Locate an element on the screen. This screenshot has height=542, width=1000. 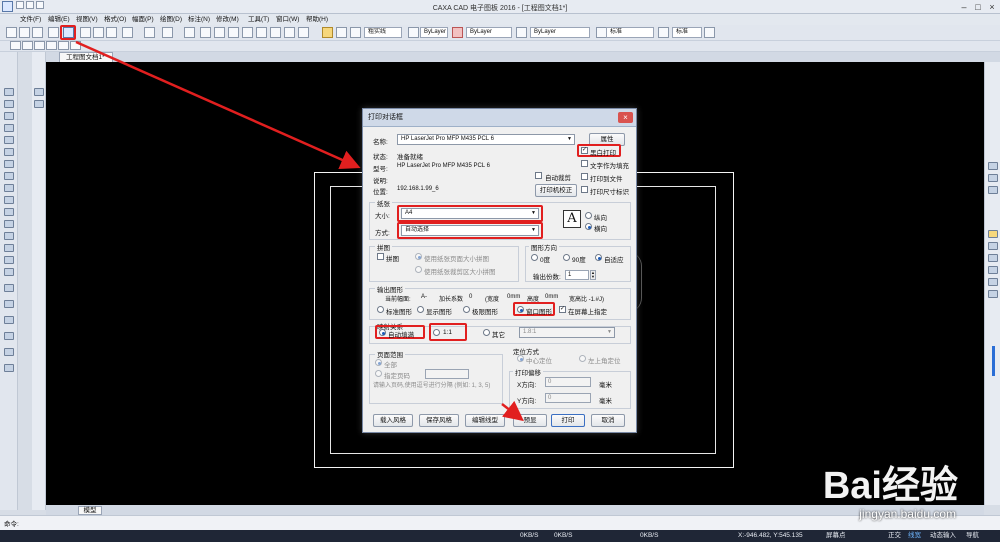
baidu-watermark: Bai经验 is located at coordinates (890, 486).